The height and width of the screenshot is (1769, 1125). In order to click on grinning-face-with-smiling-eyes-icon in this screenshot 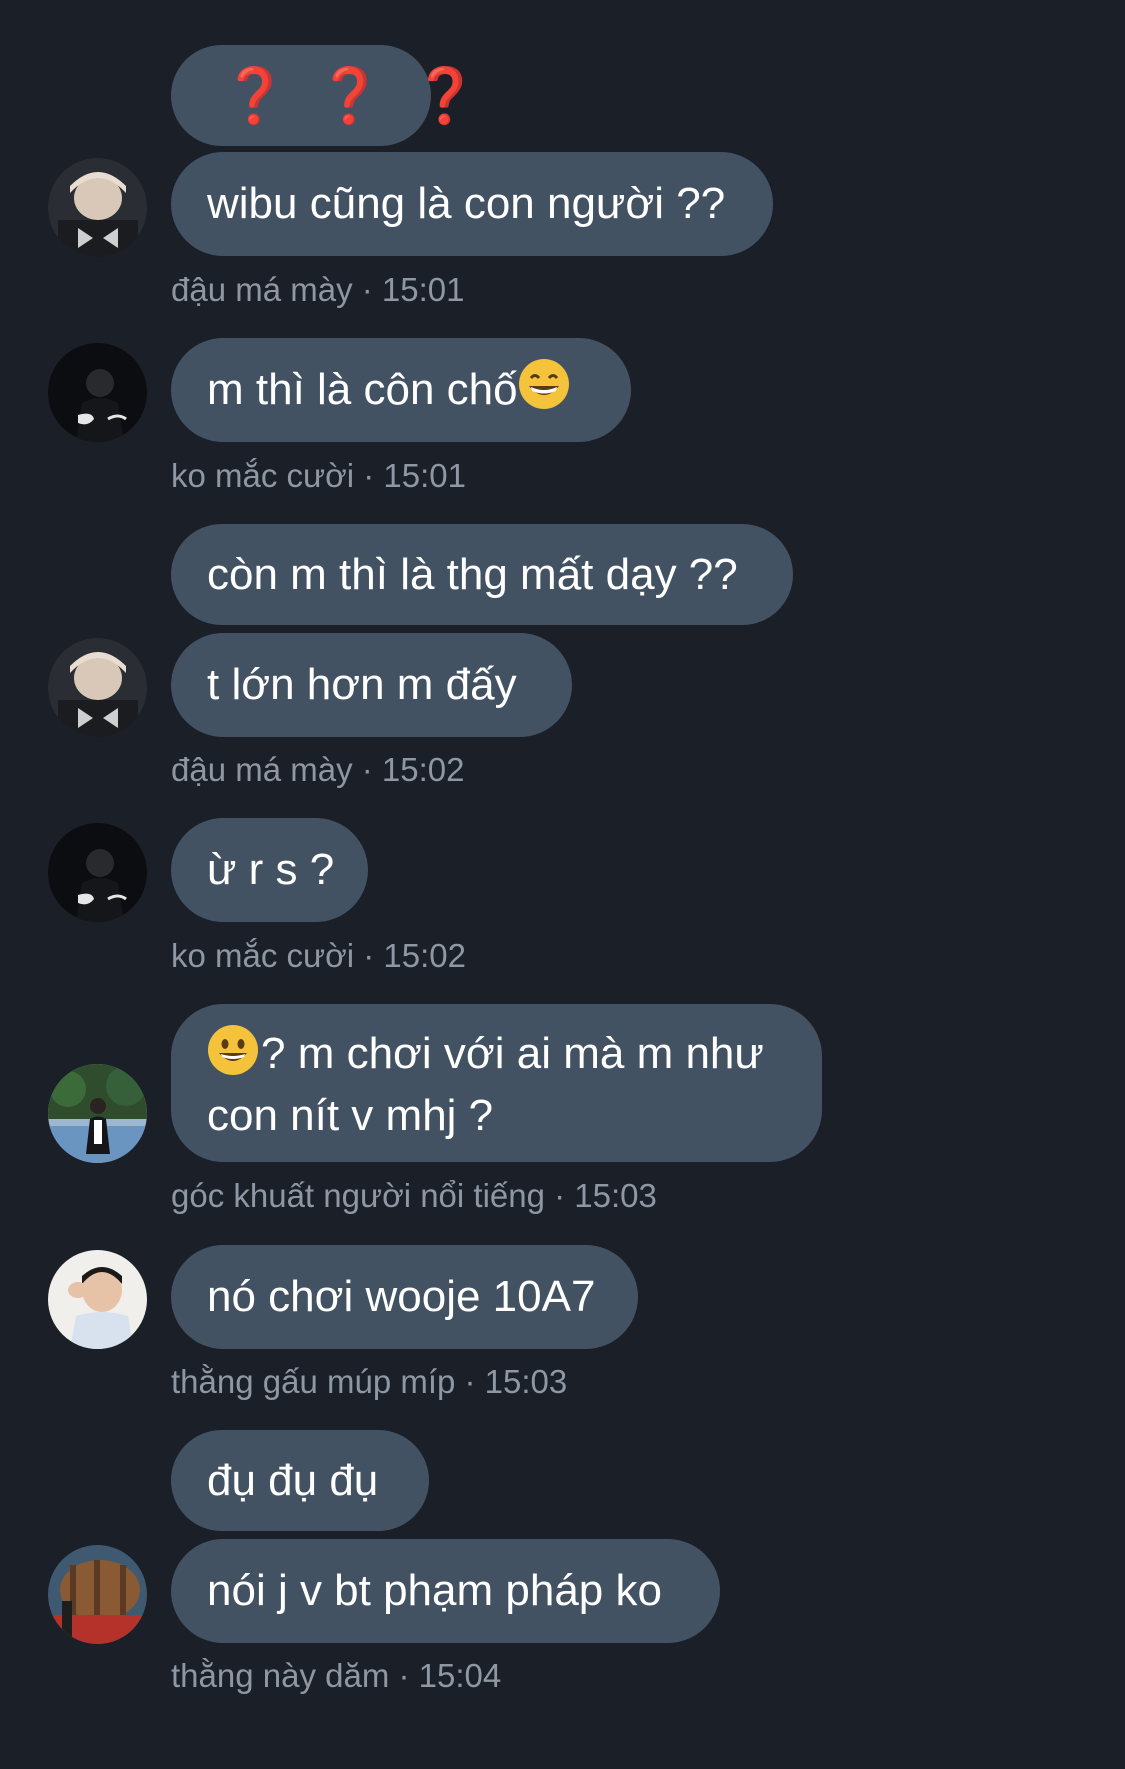, I will do `click(544, 390)`.